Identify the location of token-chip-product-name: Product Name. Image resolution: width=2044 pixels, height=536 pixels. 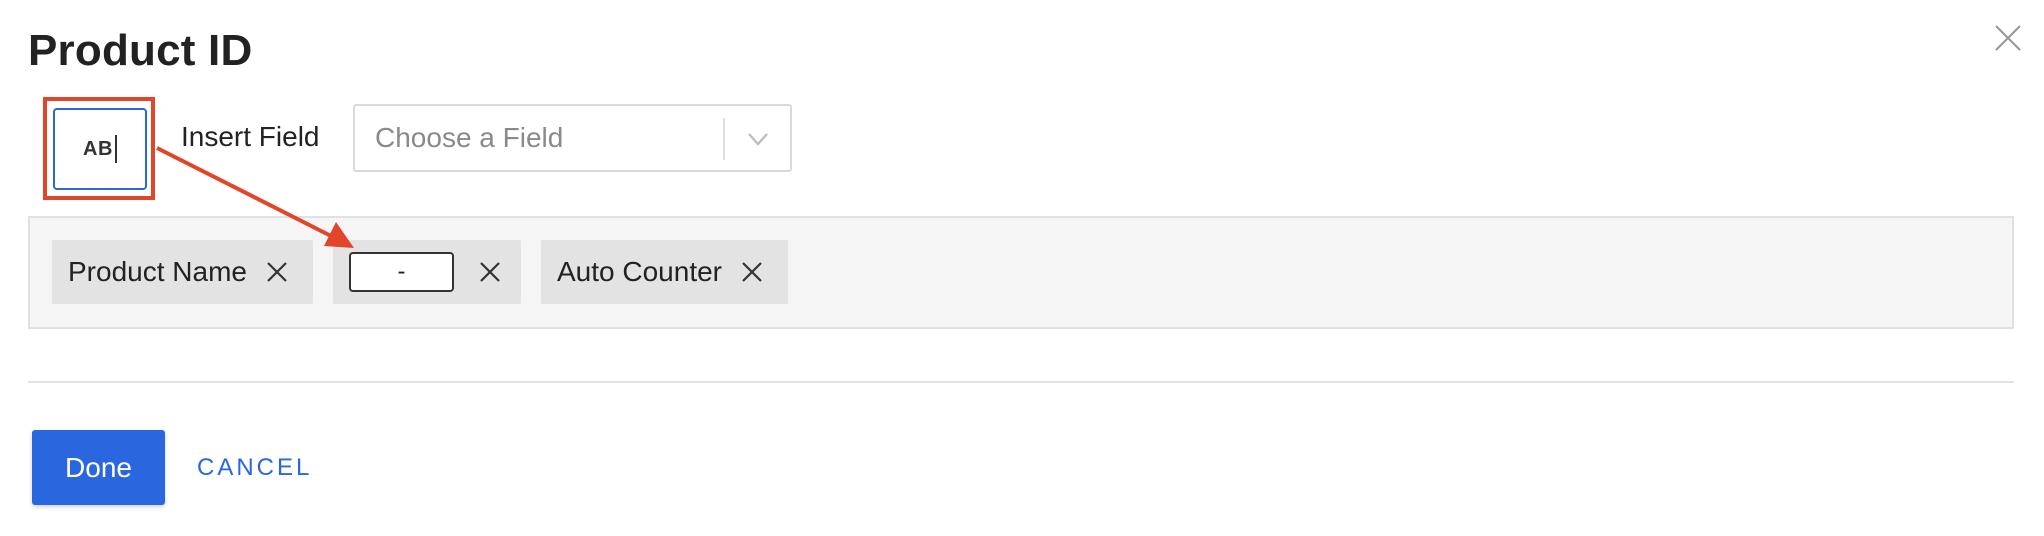
(182, 272).